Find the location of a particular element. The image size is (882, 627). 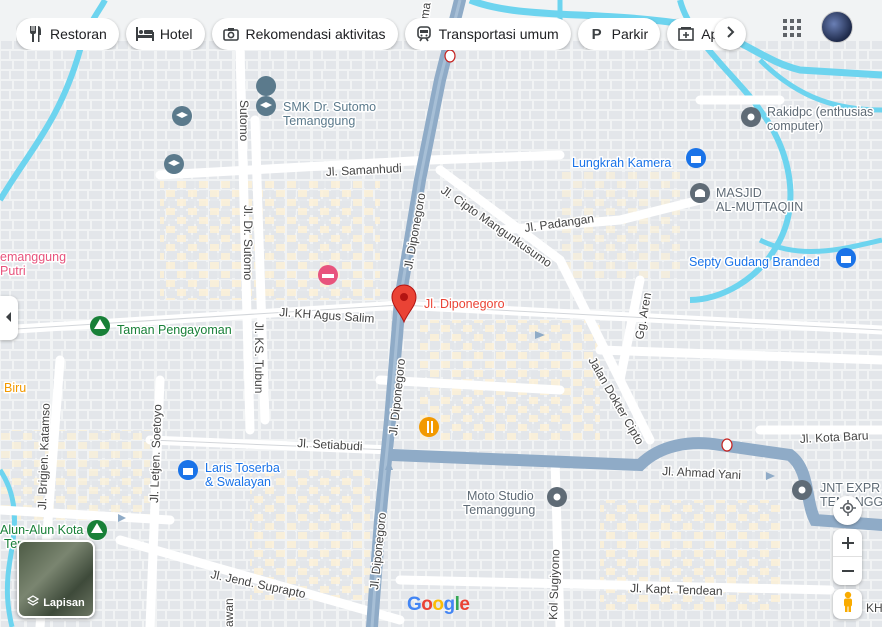

chip-label: Restoran is located at coordinates (78, 34).